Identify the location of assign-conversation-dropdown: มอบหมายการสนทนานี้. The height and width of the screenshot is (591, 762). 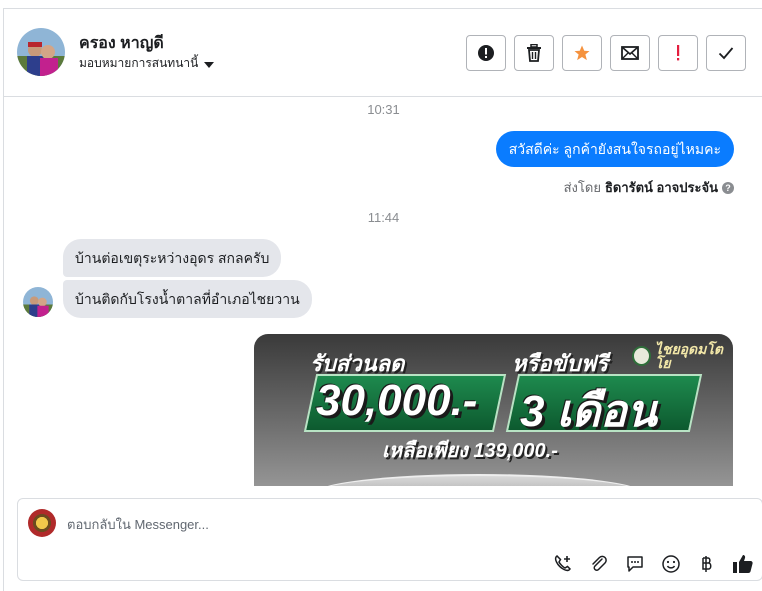
(147, 63).